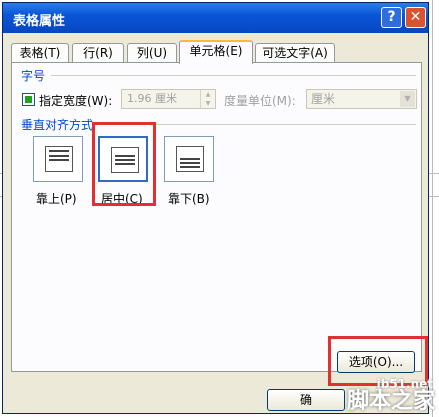 Image resolution: width=439 pixels, height=417 pixels. What do you see at coordinates (56, 198) in the screenshot?
I see `align-top-label: 靠上(P)` at bounding box center [56, 198].